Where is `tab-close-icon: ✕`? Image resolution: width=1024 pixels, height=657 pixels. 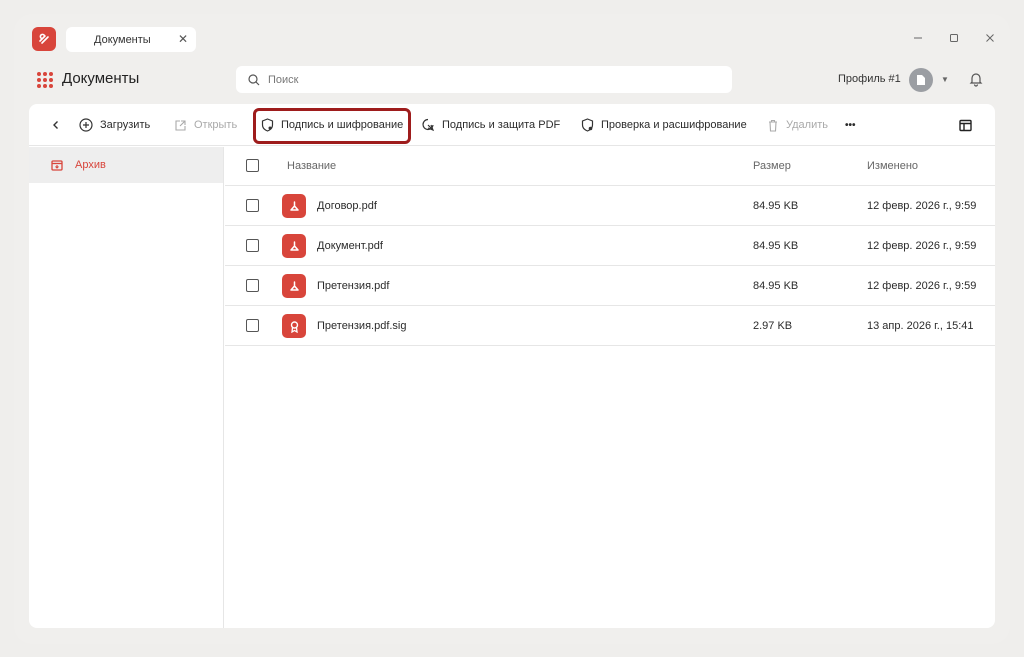
tab-close-icon: ✕ is located at coordinates (183, 39).